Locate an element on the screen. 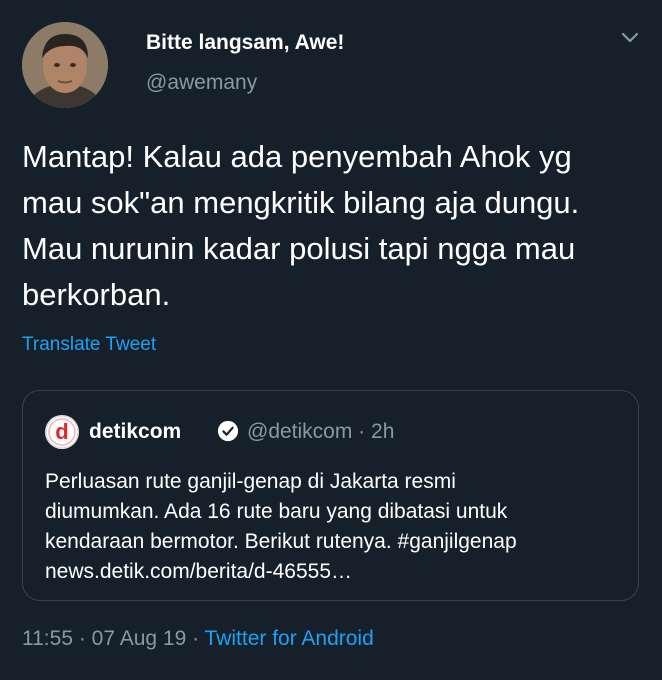 The width and height of the screenshot is (662, 680). avatar-photo-icon is located at coordinates (65, 65).